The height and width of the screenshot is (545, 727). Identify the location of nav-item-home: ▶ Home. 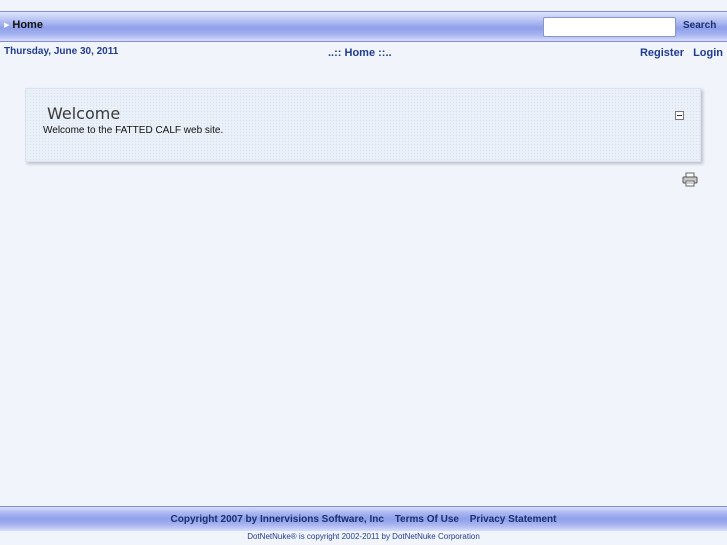
(23, 25).